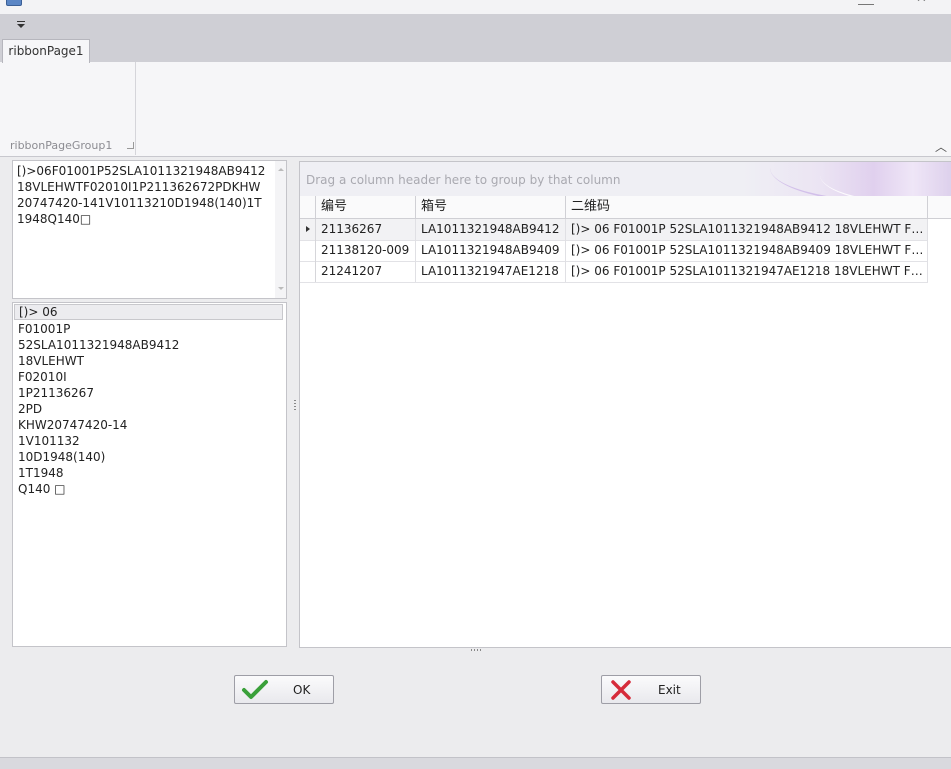 The width and height of the screenshot is (951, 769). I want to click on exit-button: Exit, so click(651, 689).